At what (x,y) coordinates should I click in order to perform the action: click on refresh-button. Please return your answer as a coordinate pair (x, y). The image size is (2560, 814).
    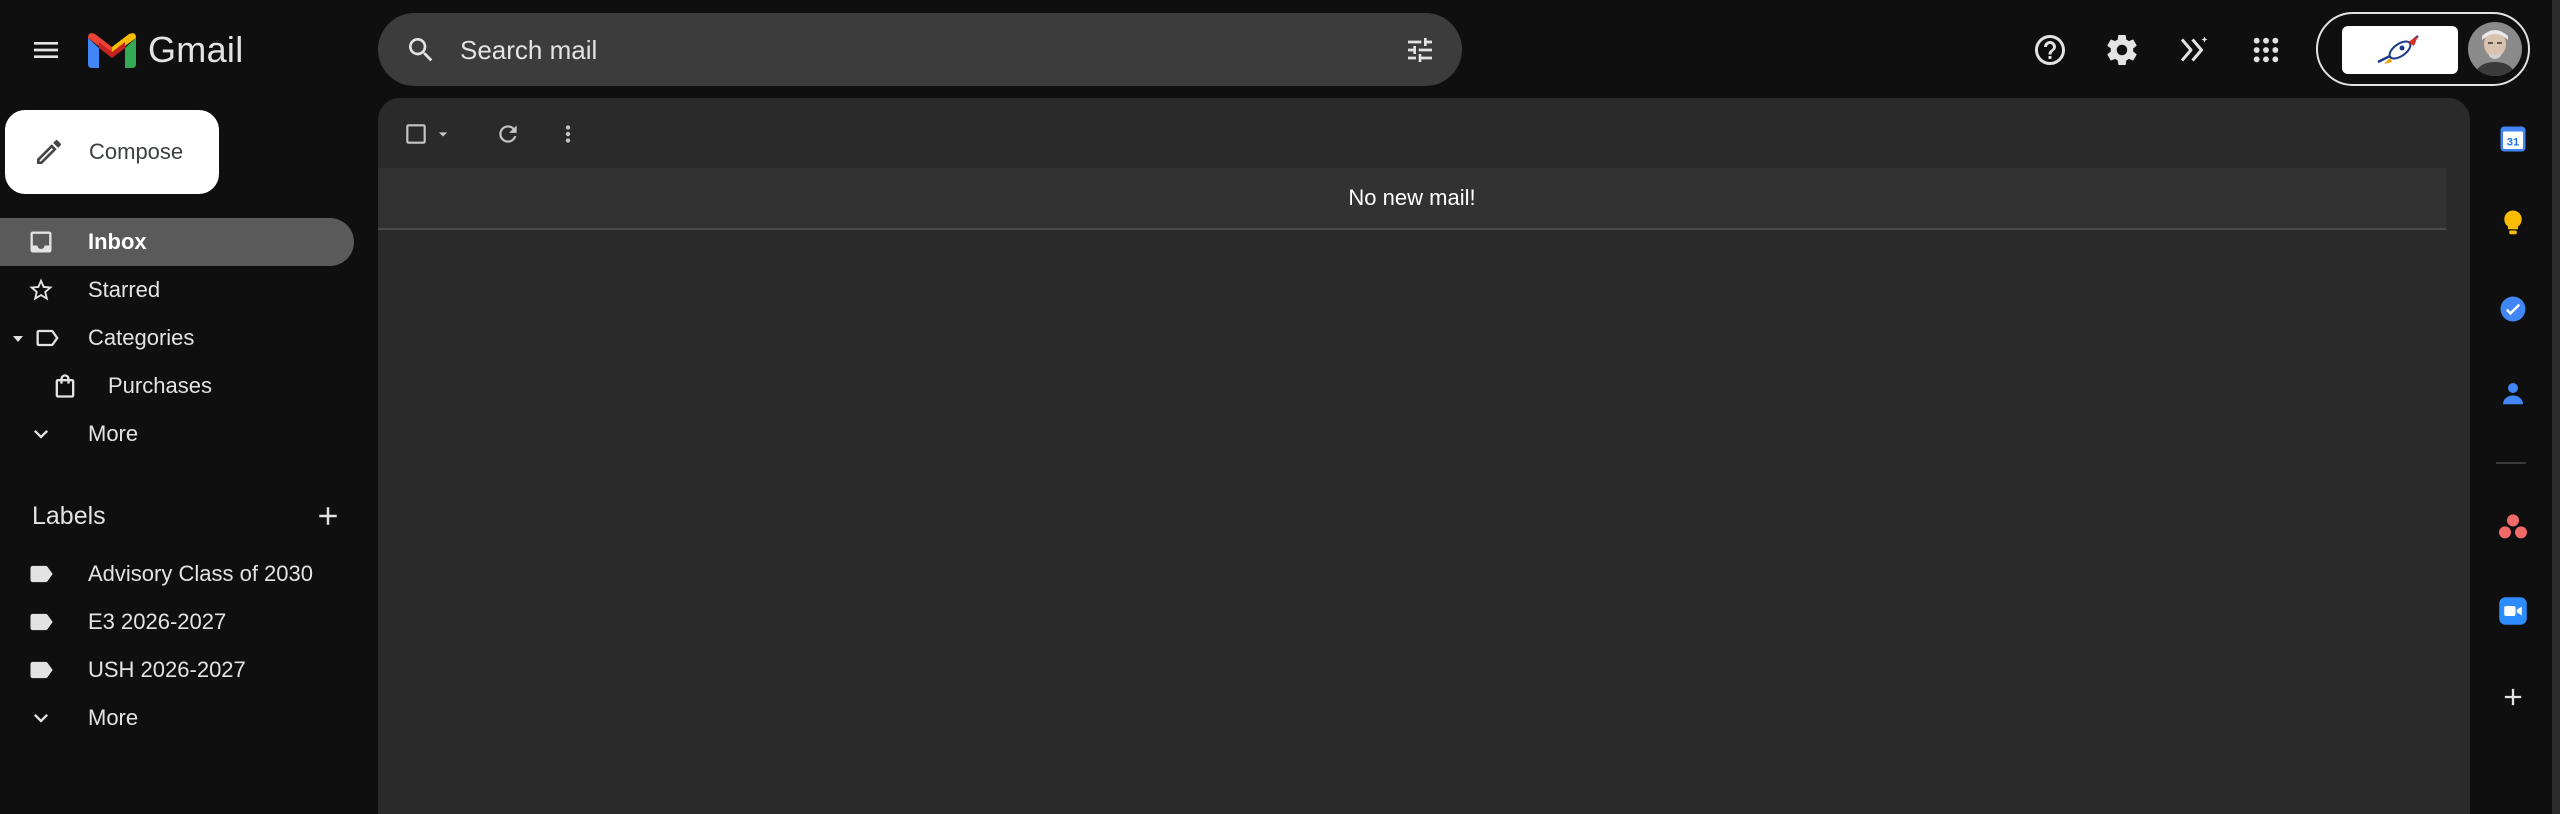
    Looking at the image, I should click on (508, 134).